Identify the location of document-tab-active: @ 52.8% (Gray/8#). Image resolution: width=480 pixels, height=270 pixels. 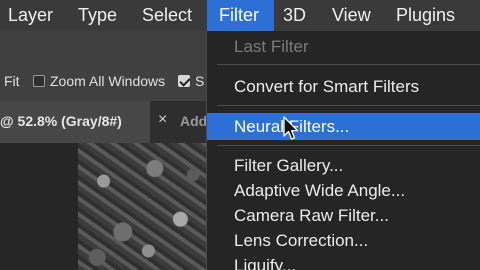
(75, 122).